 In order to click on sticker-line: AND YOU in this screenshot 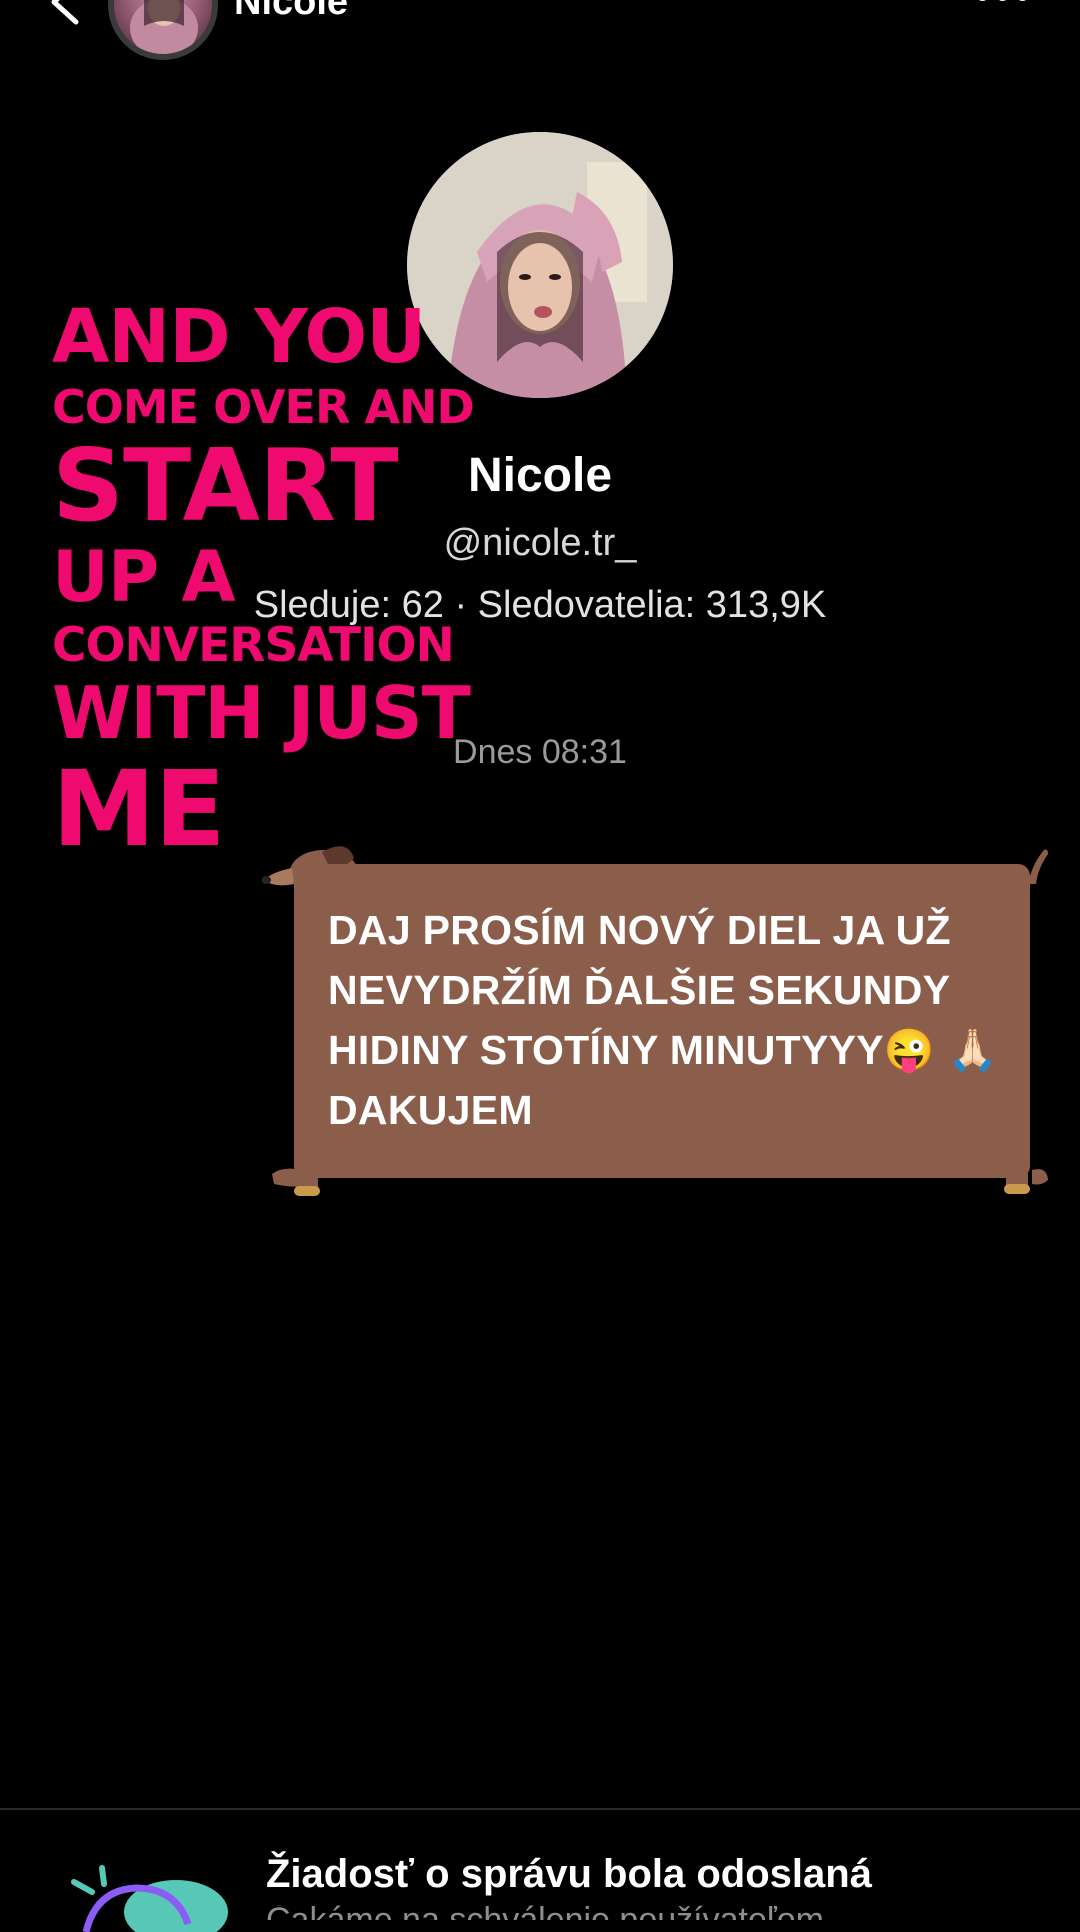, I will do `click(239, 337)`.